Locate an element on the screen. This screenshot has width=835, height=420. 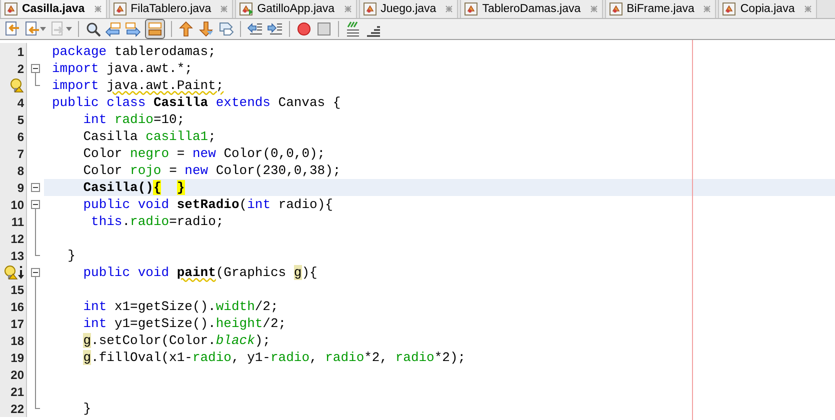
shift-right-icon is located at coordinates (275, 29).